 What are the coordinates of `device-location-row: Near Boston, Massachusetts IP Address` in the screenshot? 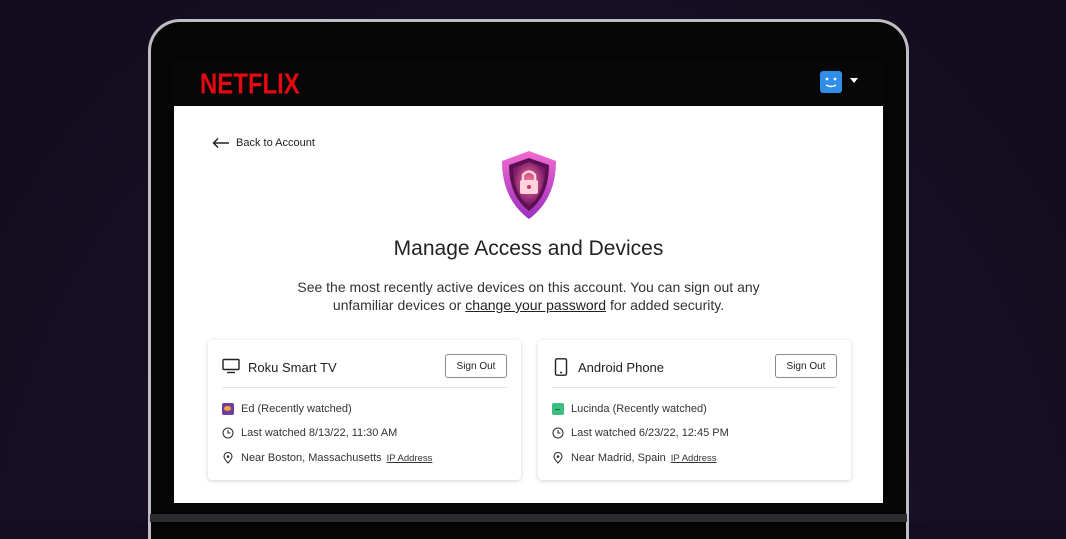 It's located at (327, 458).